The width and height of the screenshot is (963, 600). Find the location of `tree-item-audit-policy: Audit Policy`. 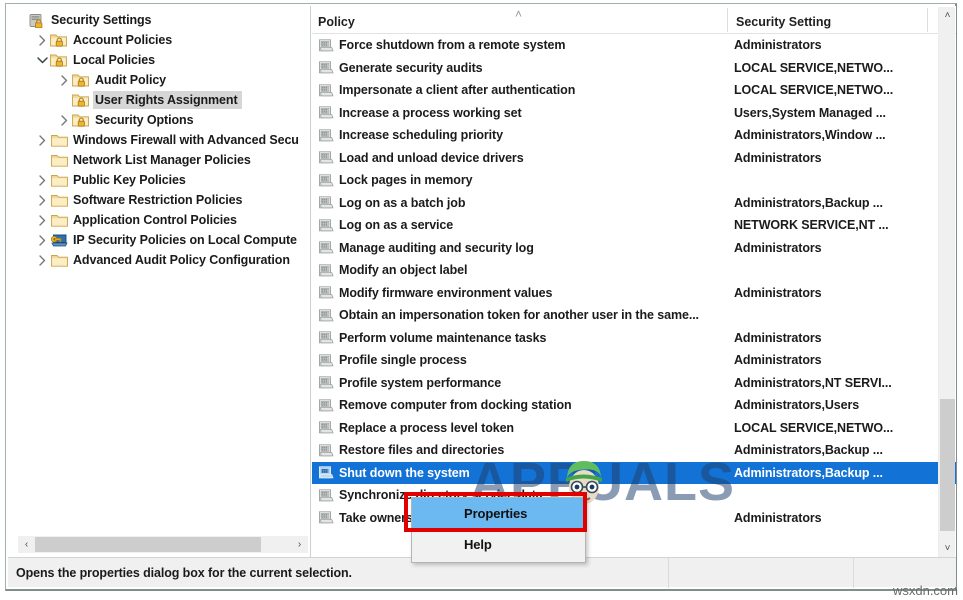

tree-item-audit-policy: Audit Policy is located at coordinates (159, 80).